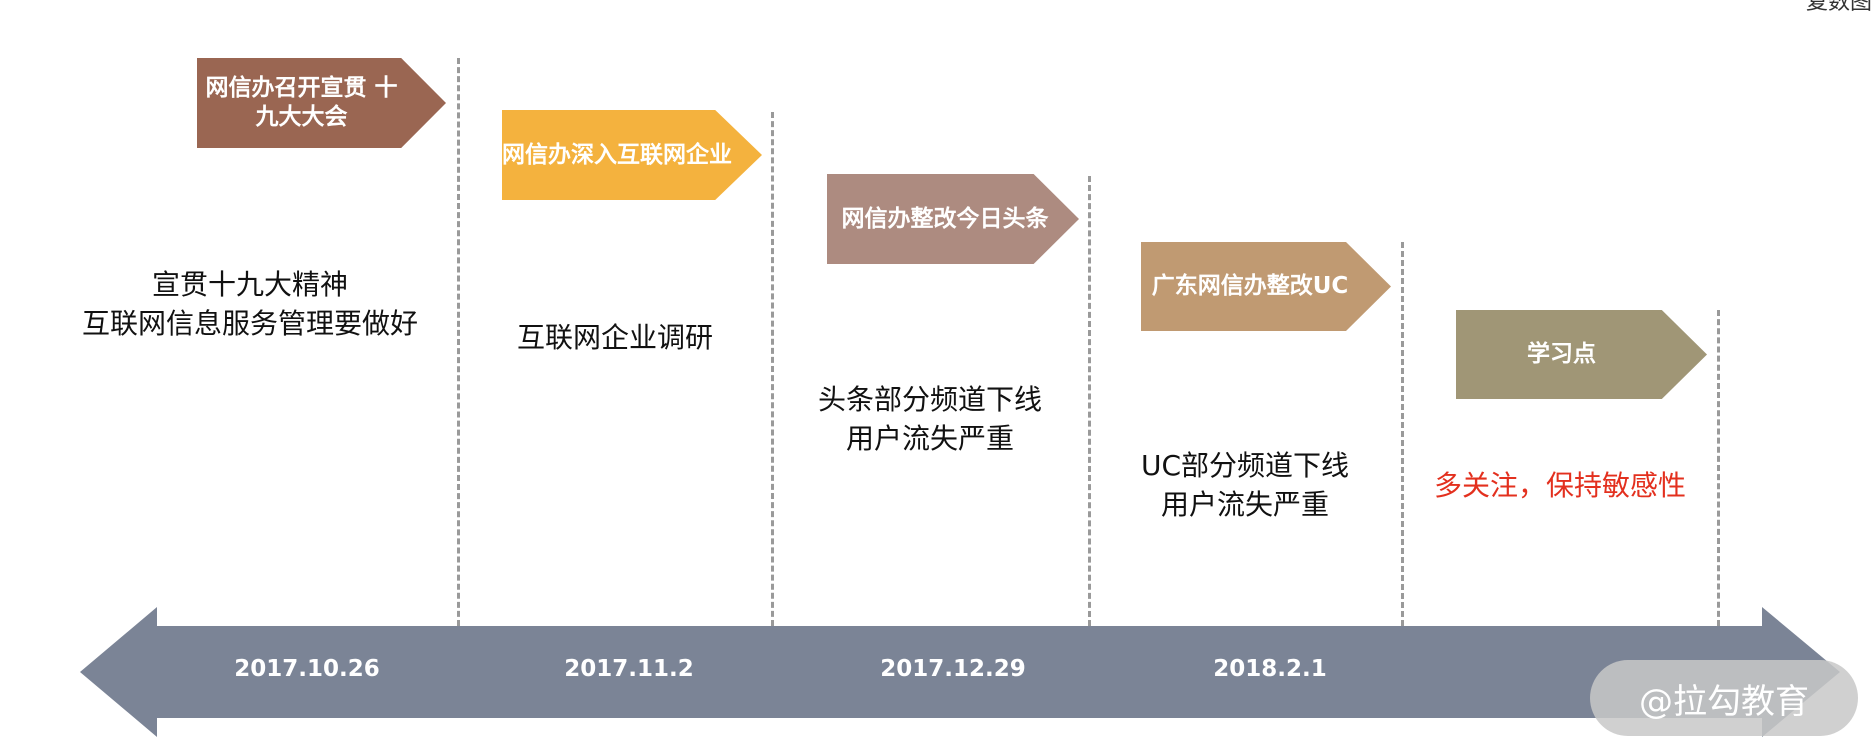 The height and width of the screenshot is (754, 1876). What do you see at coordinates (1724, 698) in the screenshot?
I see `watermark: @拉勾教育` at bounding box center [1724, 698].